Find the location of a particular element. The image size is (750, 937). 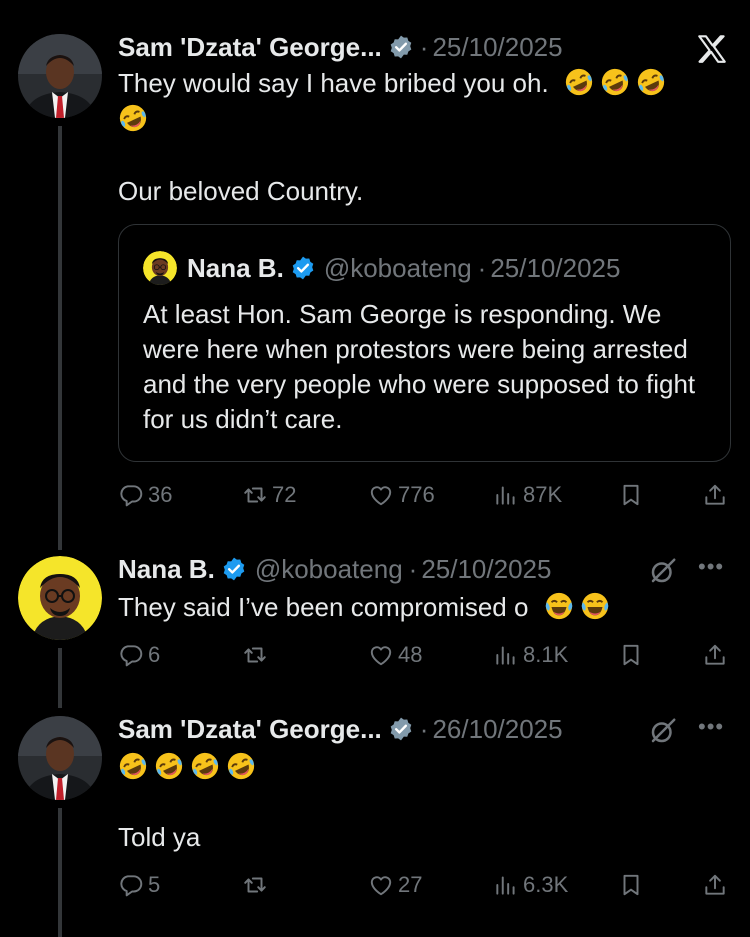

author-name: Nana B. is located at coordinates (166, 569).